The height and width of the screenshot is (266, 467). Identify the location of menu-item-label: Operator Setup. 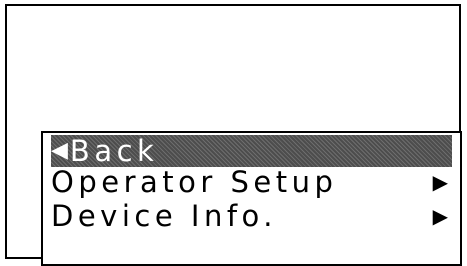
(194, 182).